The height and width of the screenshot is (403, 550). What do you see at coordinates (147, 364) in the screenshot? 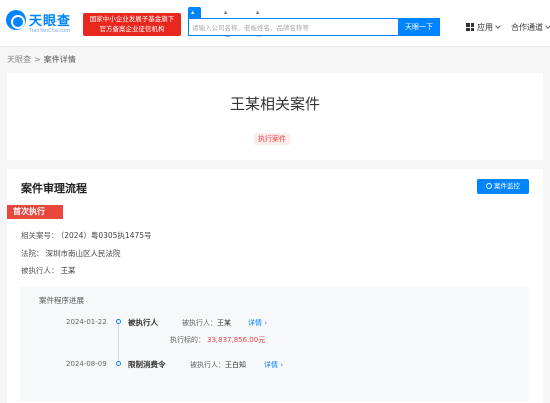
I see `timeline-event-type: 限制消费令` at bounding box center [147, 364].